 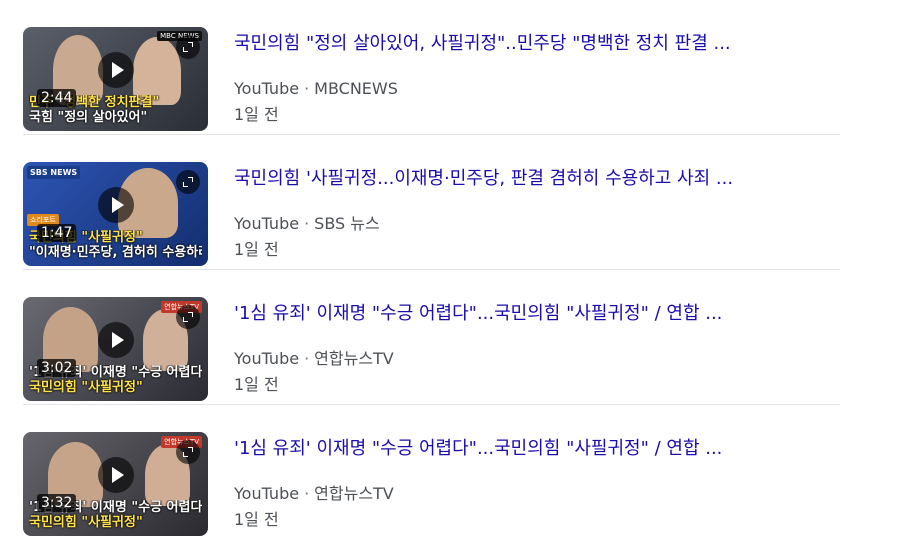 I want to click on result-meta: YouTube · MBCNEWS, so click(x=316, y=89).